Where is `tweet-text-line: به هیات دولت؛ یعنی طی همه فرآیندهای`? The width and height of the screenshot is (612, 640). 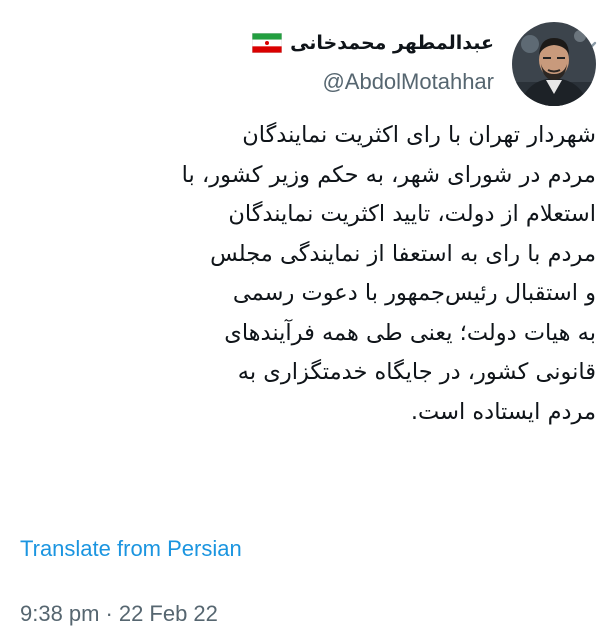
tweet-text-line: به هیات دولت؛ یعنی طی همه فرآیندهای is located at coordinates (410, 332).